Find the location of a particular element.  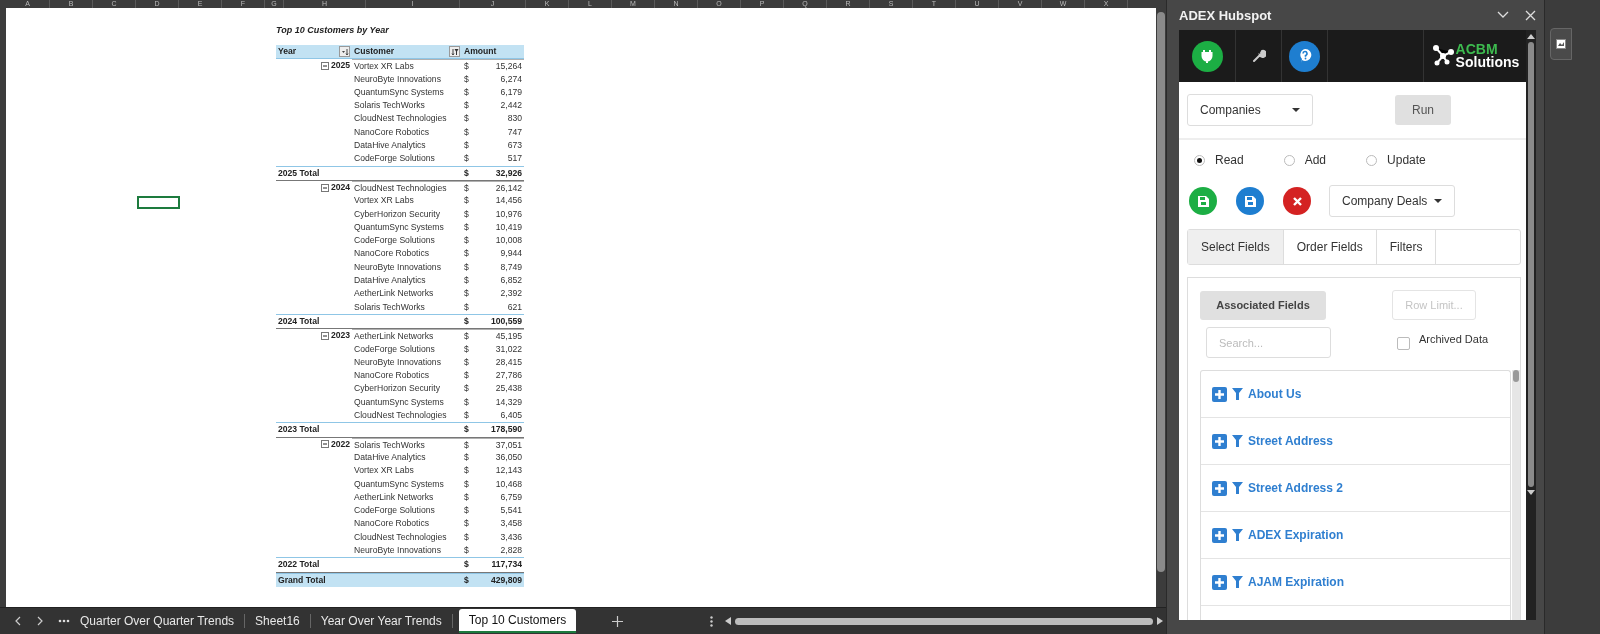

pivot-title: Top 10 Customers by Year is located at coordinates (333, 31).